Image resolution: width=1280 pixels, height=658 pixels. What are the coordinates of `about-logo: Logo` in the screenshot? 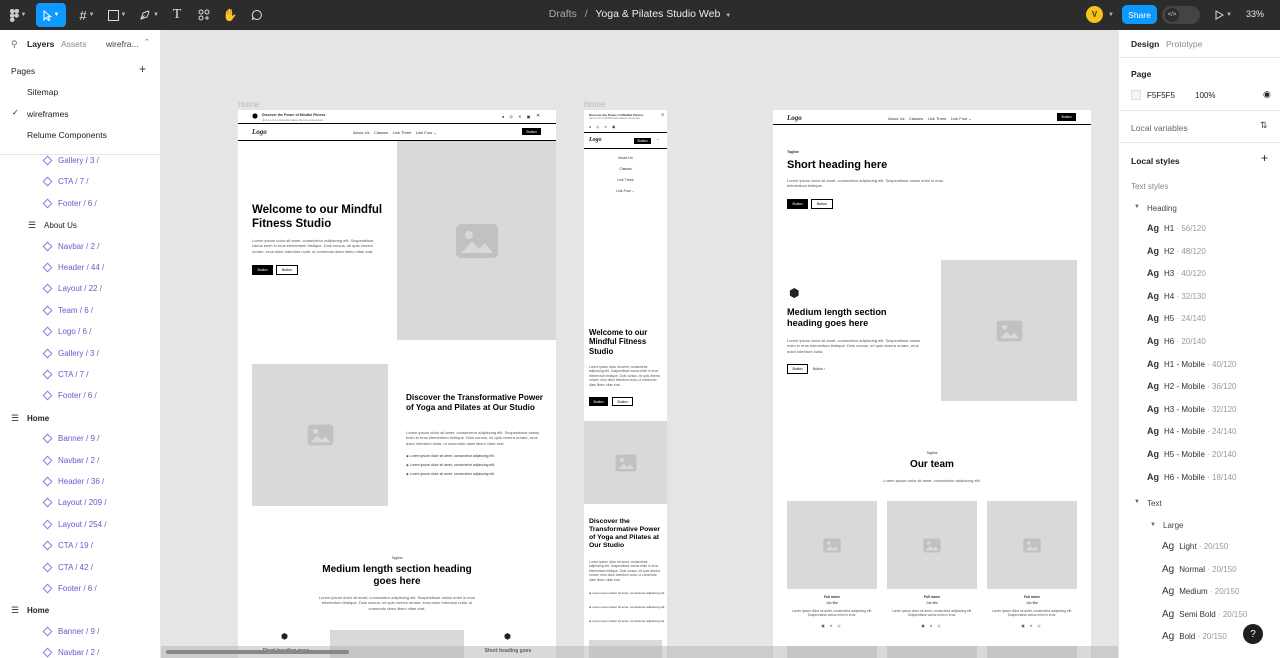 It's located at (794, 118).